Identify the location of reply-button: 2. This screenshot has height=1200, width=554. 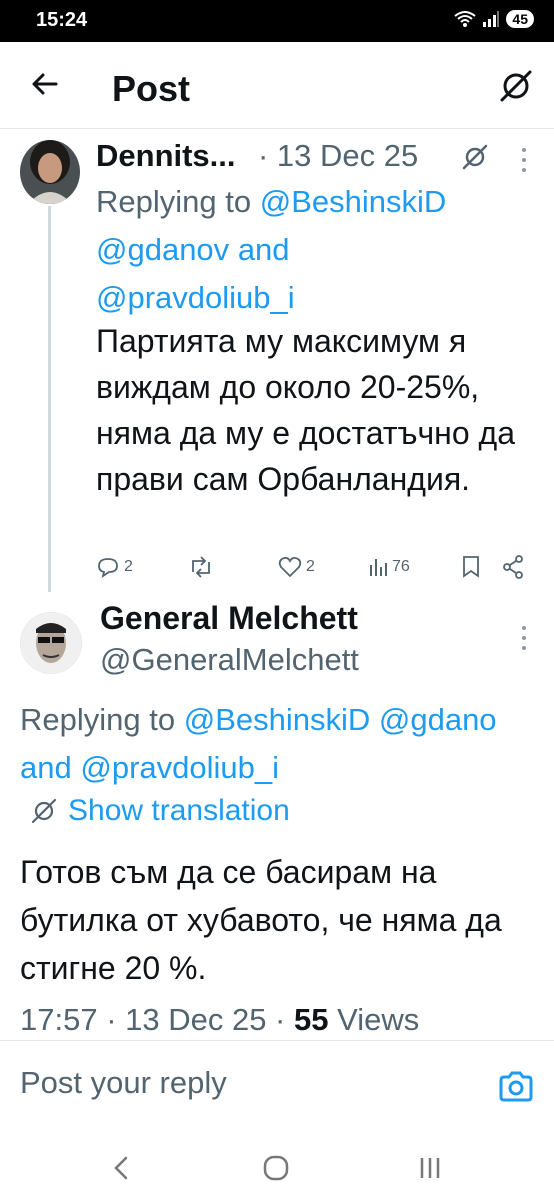
(114, 567).